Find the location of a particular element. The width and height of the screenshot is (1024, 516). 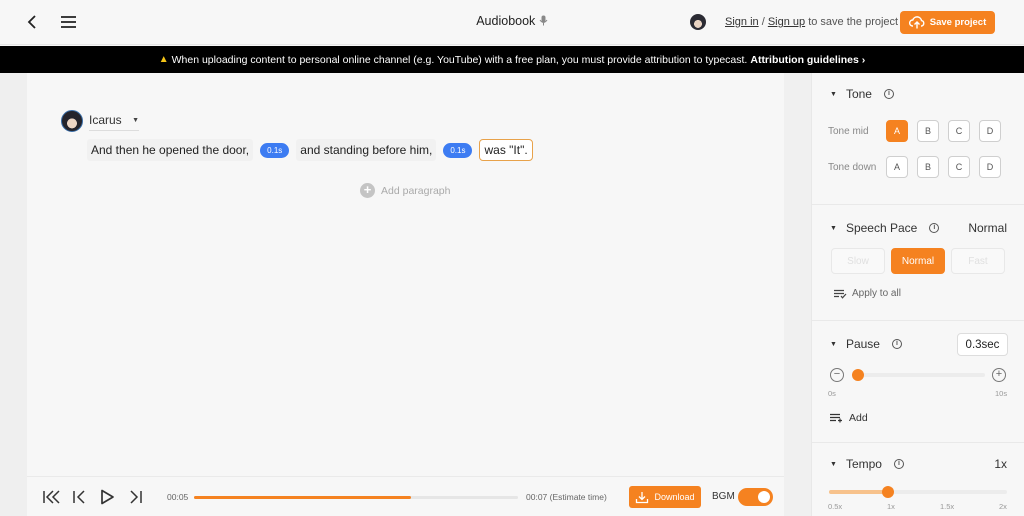

next-icon is located at coordinates (136, 497).